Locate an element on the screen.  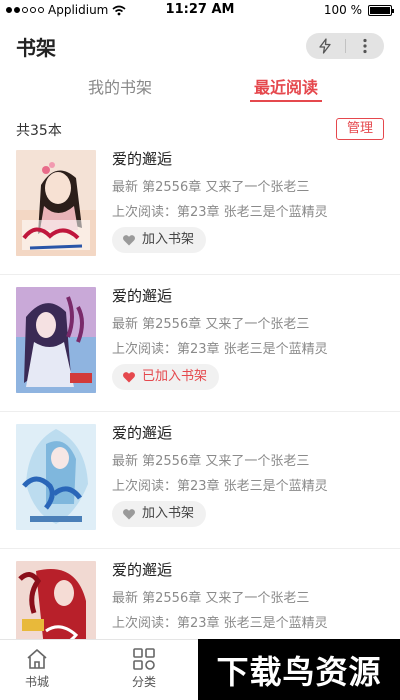
status-right: 100 % is located at coordinates (358, 10).